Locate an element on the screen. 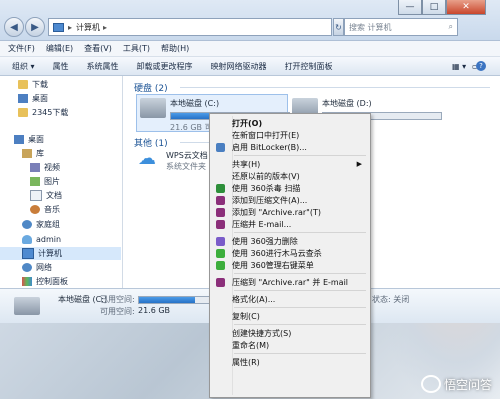  context-menu-item: 使用 360进行木马云查杀 is located at coordinates (290, 253).